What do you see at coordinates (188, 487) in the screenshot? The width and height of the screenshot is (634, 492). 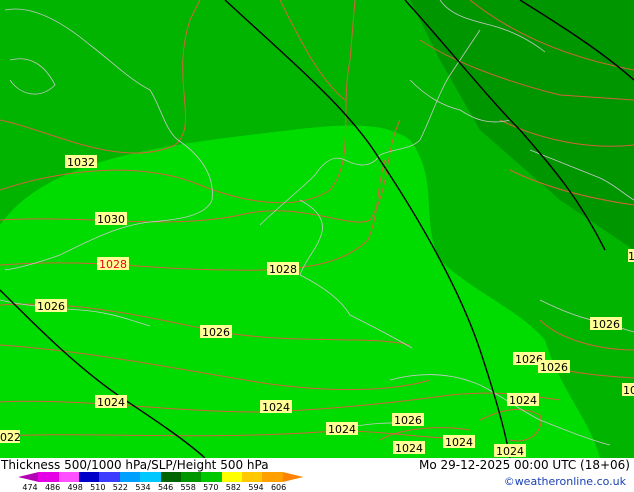 I see `color-scale-tick-label: 558` at bounding box center [188, 487].